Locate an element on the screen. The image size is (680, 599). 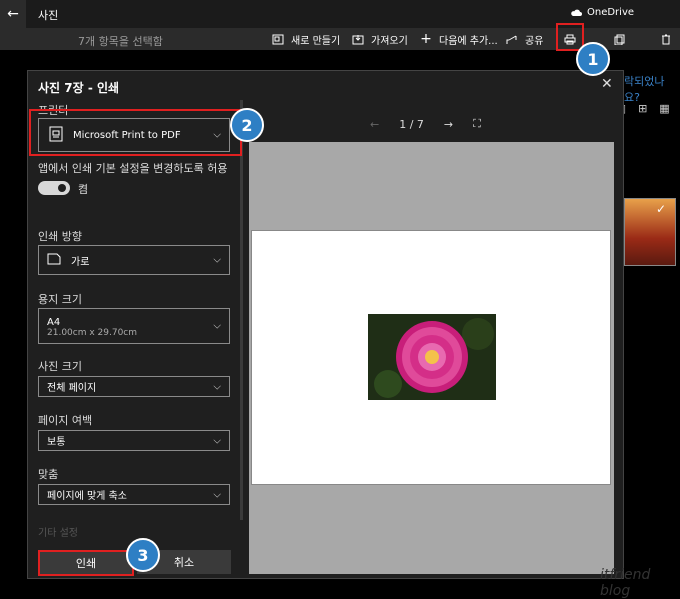
print-button: 인쇄 is located at coordinates (86, 563).